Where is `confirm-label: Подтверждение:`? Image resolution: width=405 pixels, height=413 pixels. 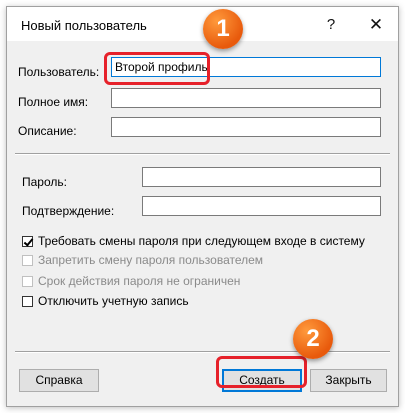 confirm-label: Подтверждение: is located at coordinates (68, 211).